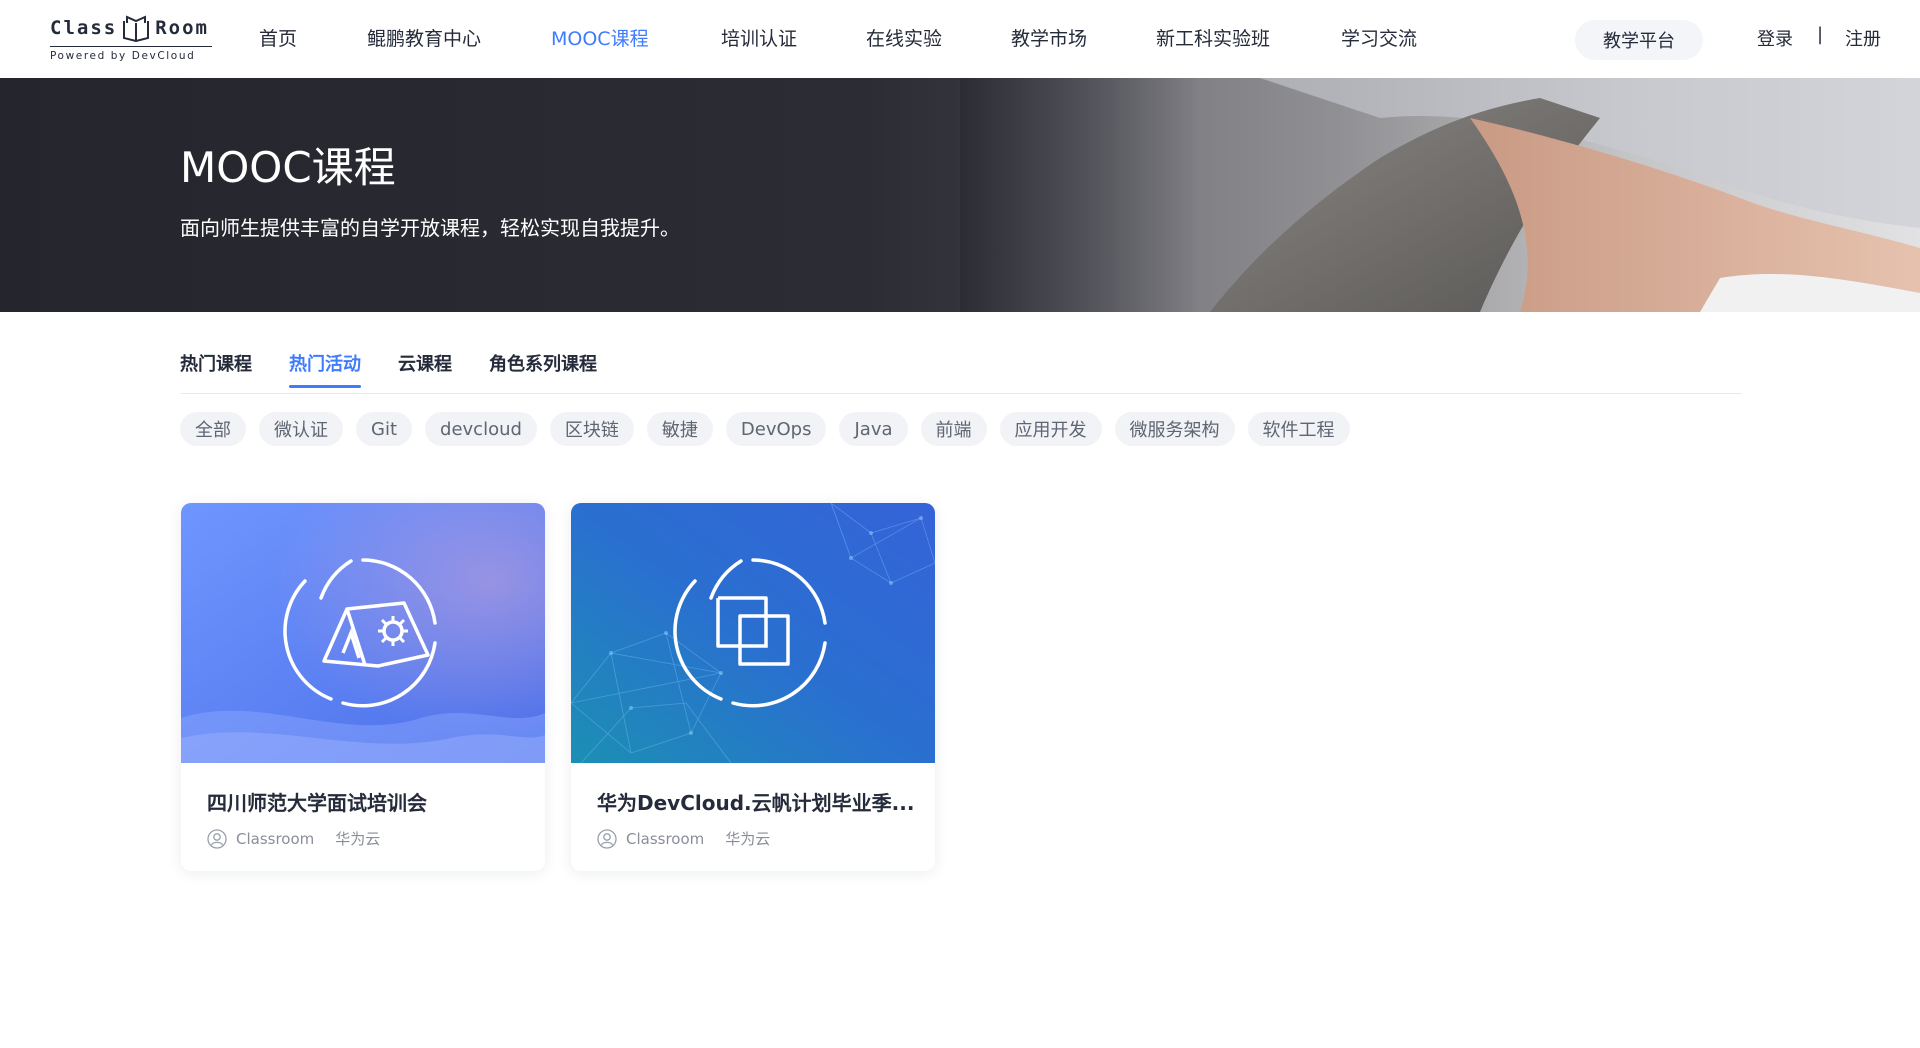 The image size is (1920, 1048). What do you see at coordinates (84, 28) in the screenshot?
I see `logo-word-left: Class` at bounding box center [84, 28].